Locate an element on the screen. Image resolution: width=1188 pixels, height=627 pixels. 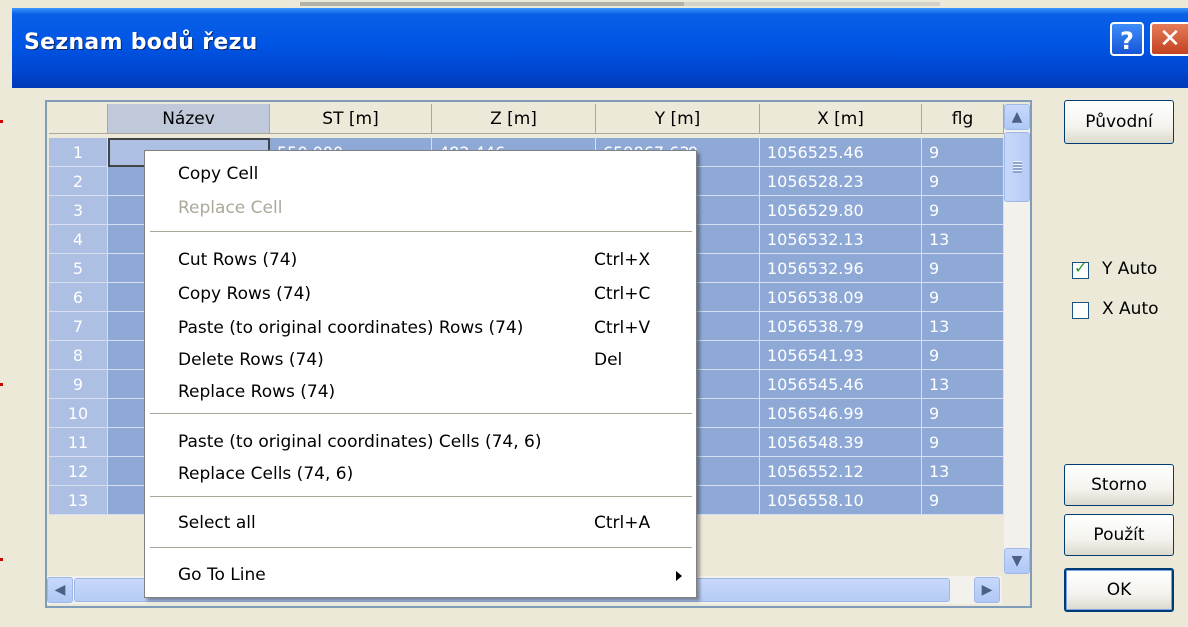
vertical-scroll-thumb is located at coordinates (1017, 167).